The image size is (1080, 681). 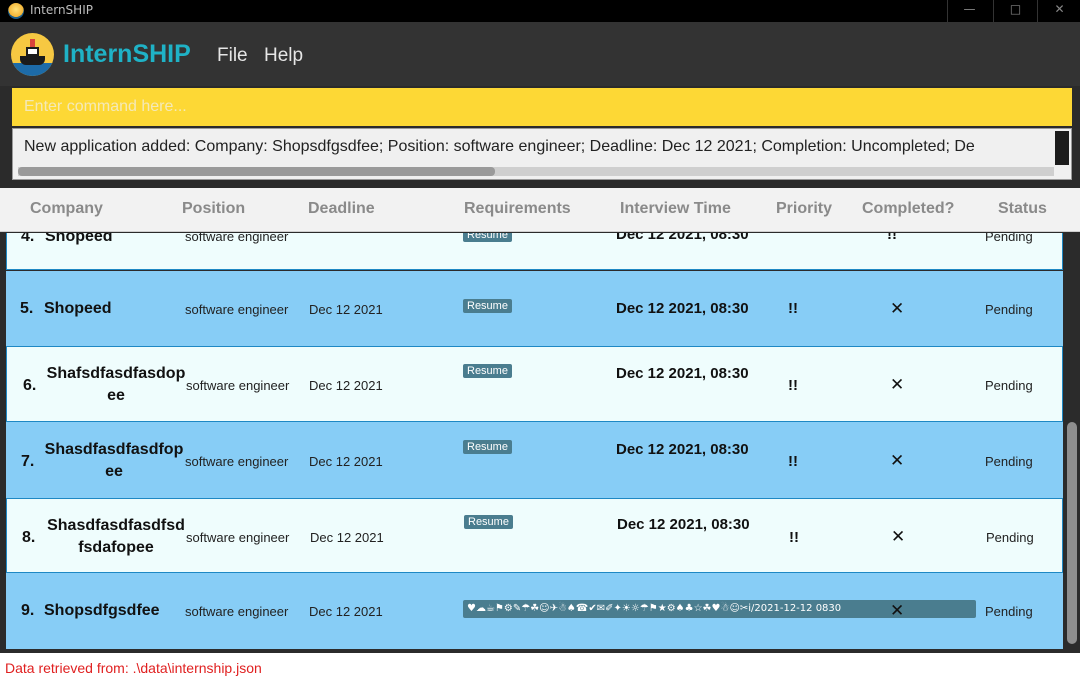 What do you see at coordinates (214, 208) in the screenshot?
I see `header-position: Position` at bounding box center [214, 208].